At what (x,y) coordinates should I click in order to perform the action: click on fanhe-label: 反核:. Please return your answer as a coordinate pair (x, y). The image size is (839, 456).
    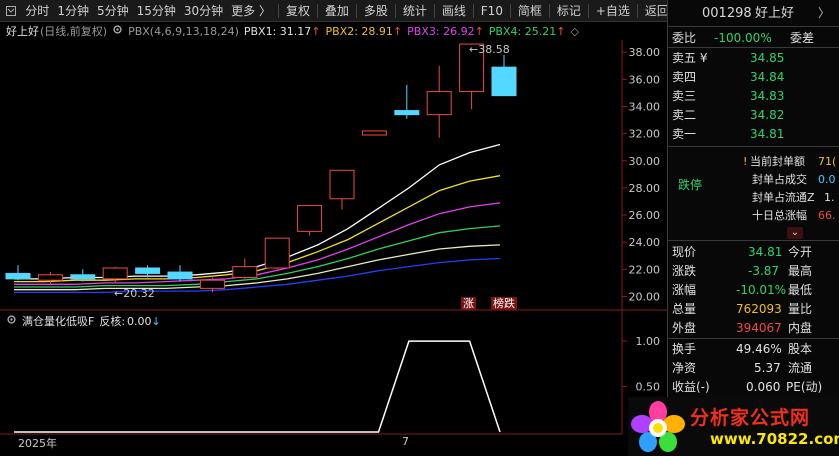
    Looking at the image, I should click on (112, 321).